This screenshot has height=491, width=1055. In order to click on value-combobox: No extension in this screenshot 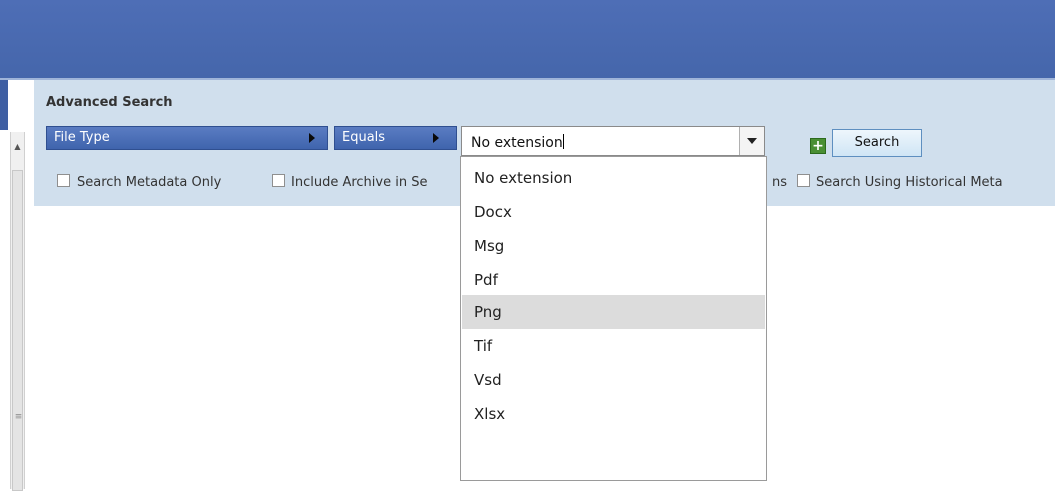, I will do `click(613, 141)`.